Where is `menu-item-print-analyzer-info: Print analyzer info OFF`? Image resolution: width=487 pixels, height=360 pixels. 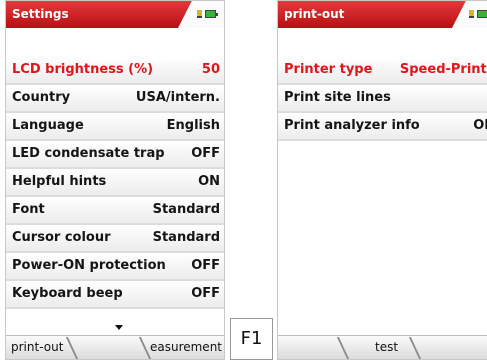 menu-item-print-analyzer-info: Print analyzer info OFF is located at coordinates (382, 127).